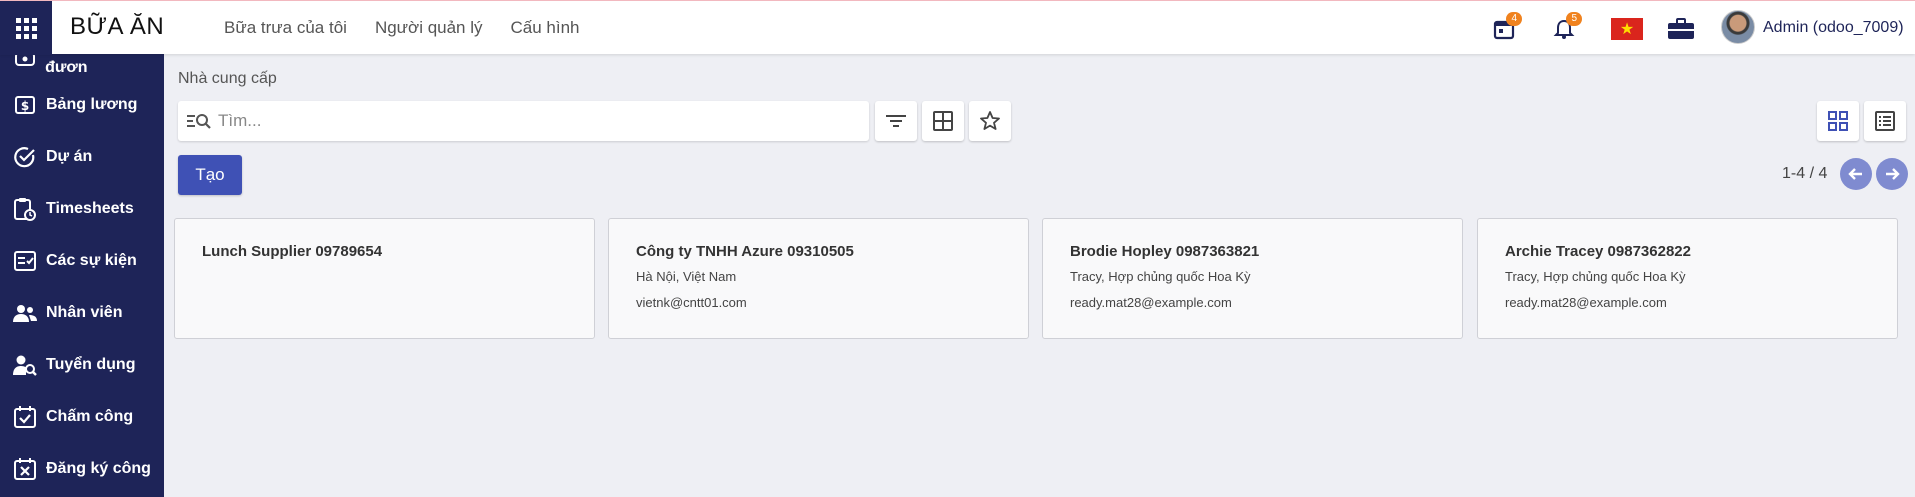 The width and height of the screenshot is (1915, 497). What do you see at coordinates (745, 251) in the screenshot?
I see `vendor-name: Công ty TNHH Azure 09310505` at bounding box center [745, 251].